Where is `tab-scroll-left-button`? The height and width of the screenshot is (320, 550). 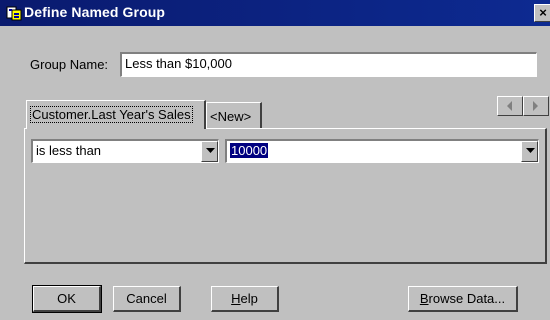 tab-scroll-left-button is located at coordinates (510, 106).